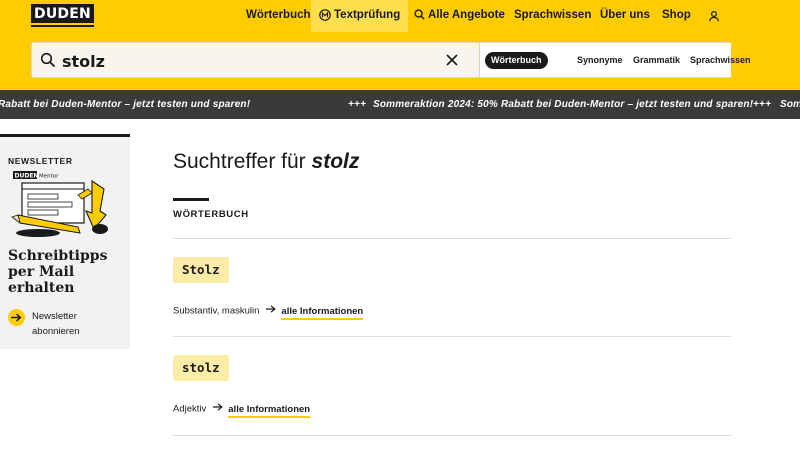  Describe the element at coordinates (656, 60) in the screenshot. I see `tab-grammatik: Grammatik` at that location.